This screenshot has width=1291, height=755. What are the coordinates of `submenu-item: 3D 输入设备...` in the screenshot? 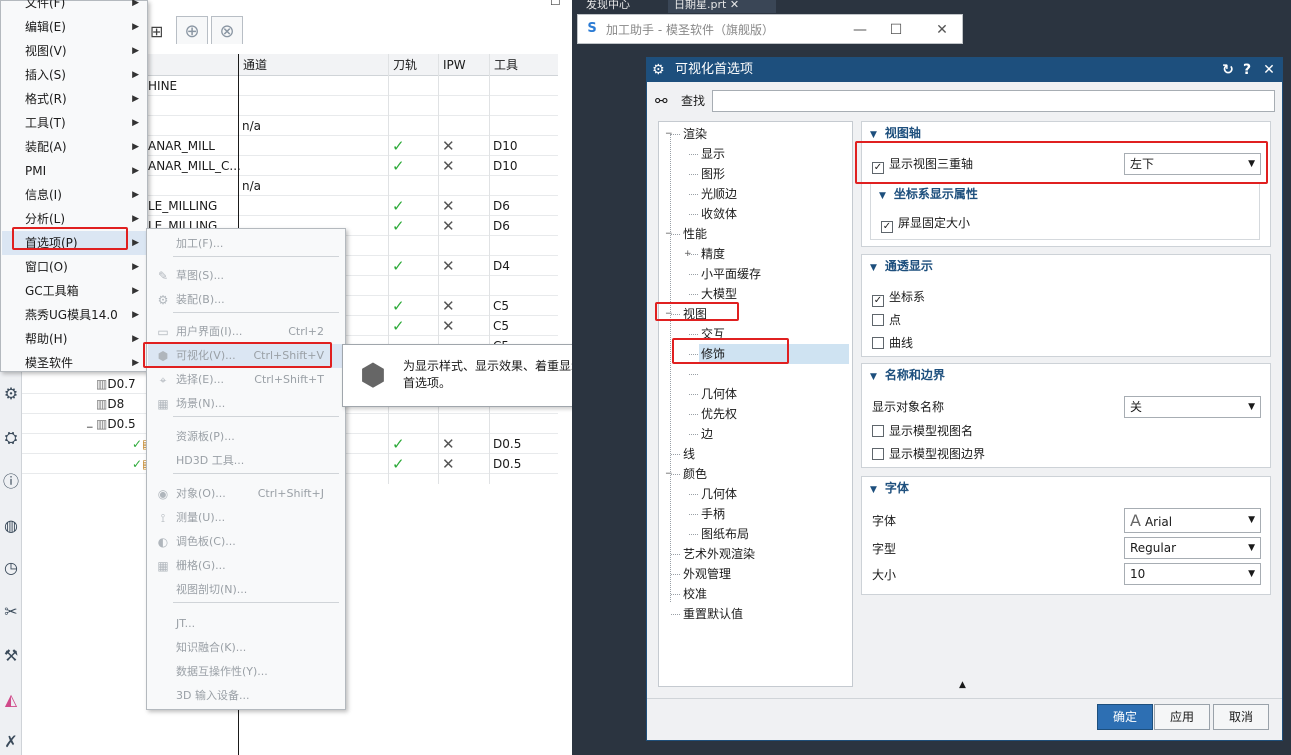 It's located at (246, 696).